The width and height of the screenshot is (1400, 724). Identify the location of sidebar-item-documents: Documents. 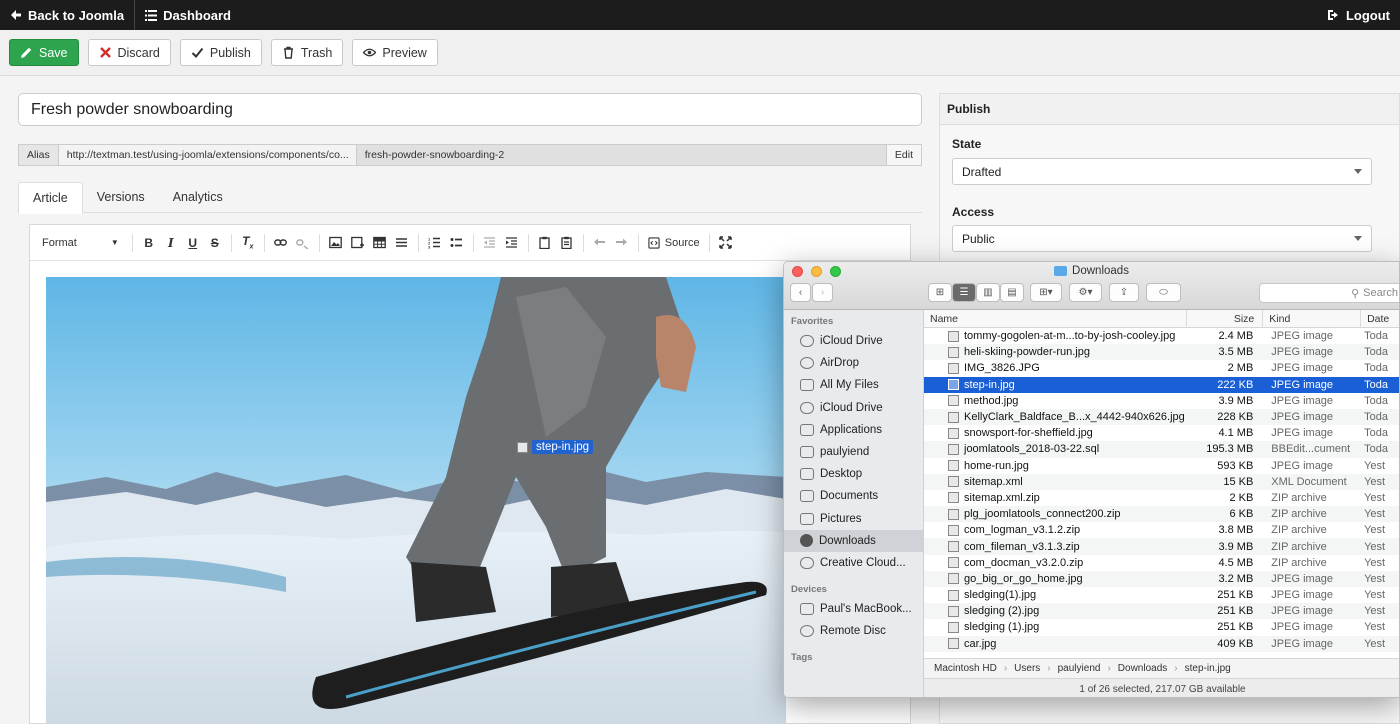
(853, 496).